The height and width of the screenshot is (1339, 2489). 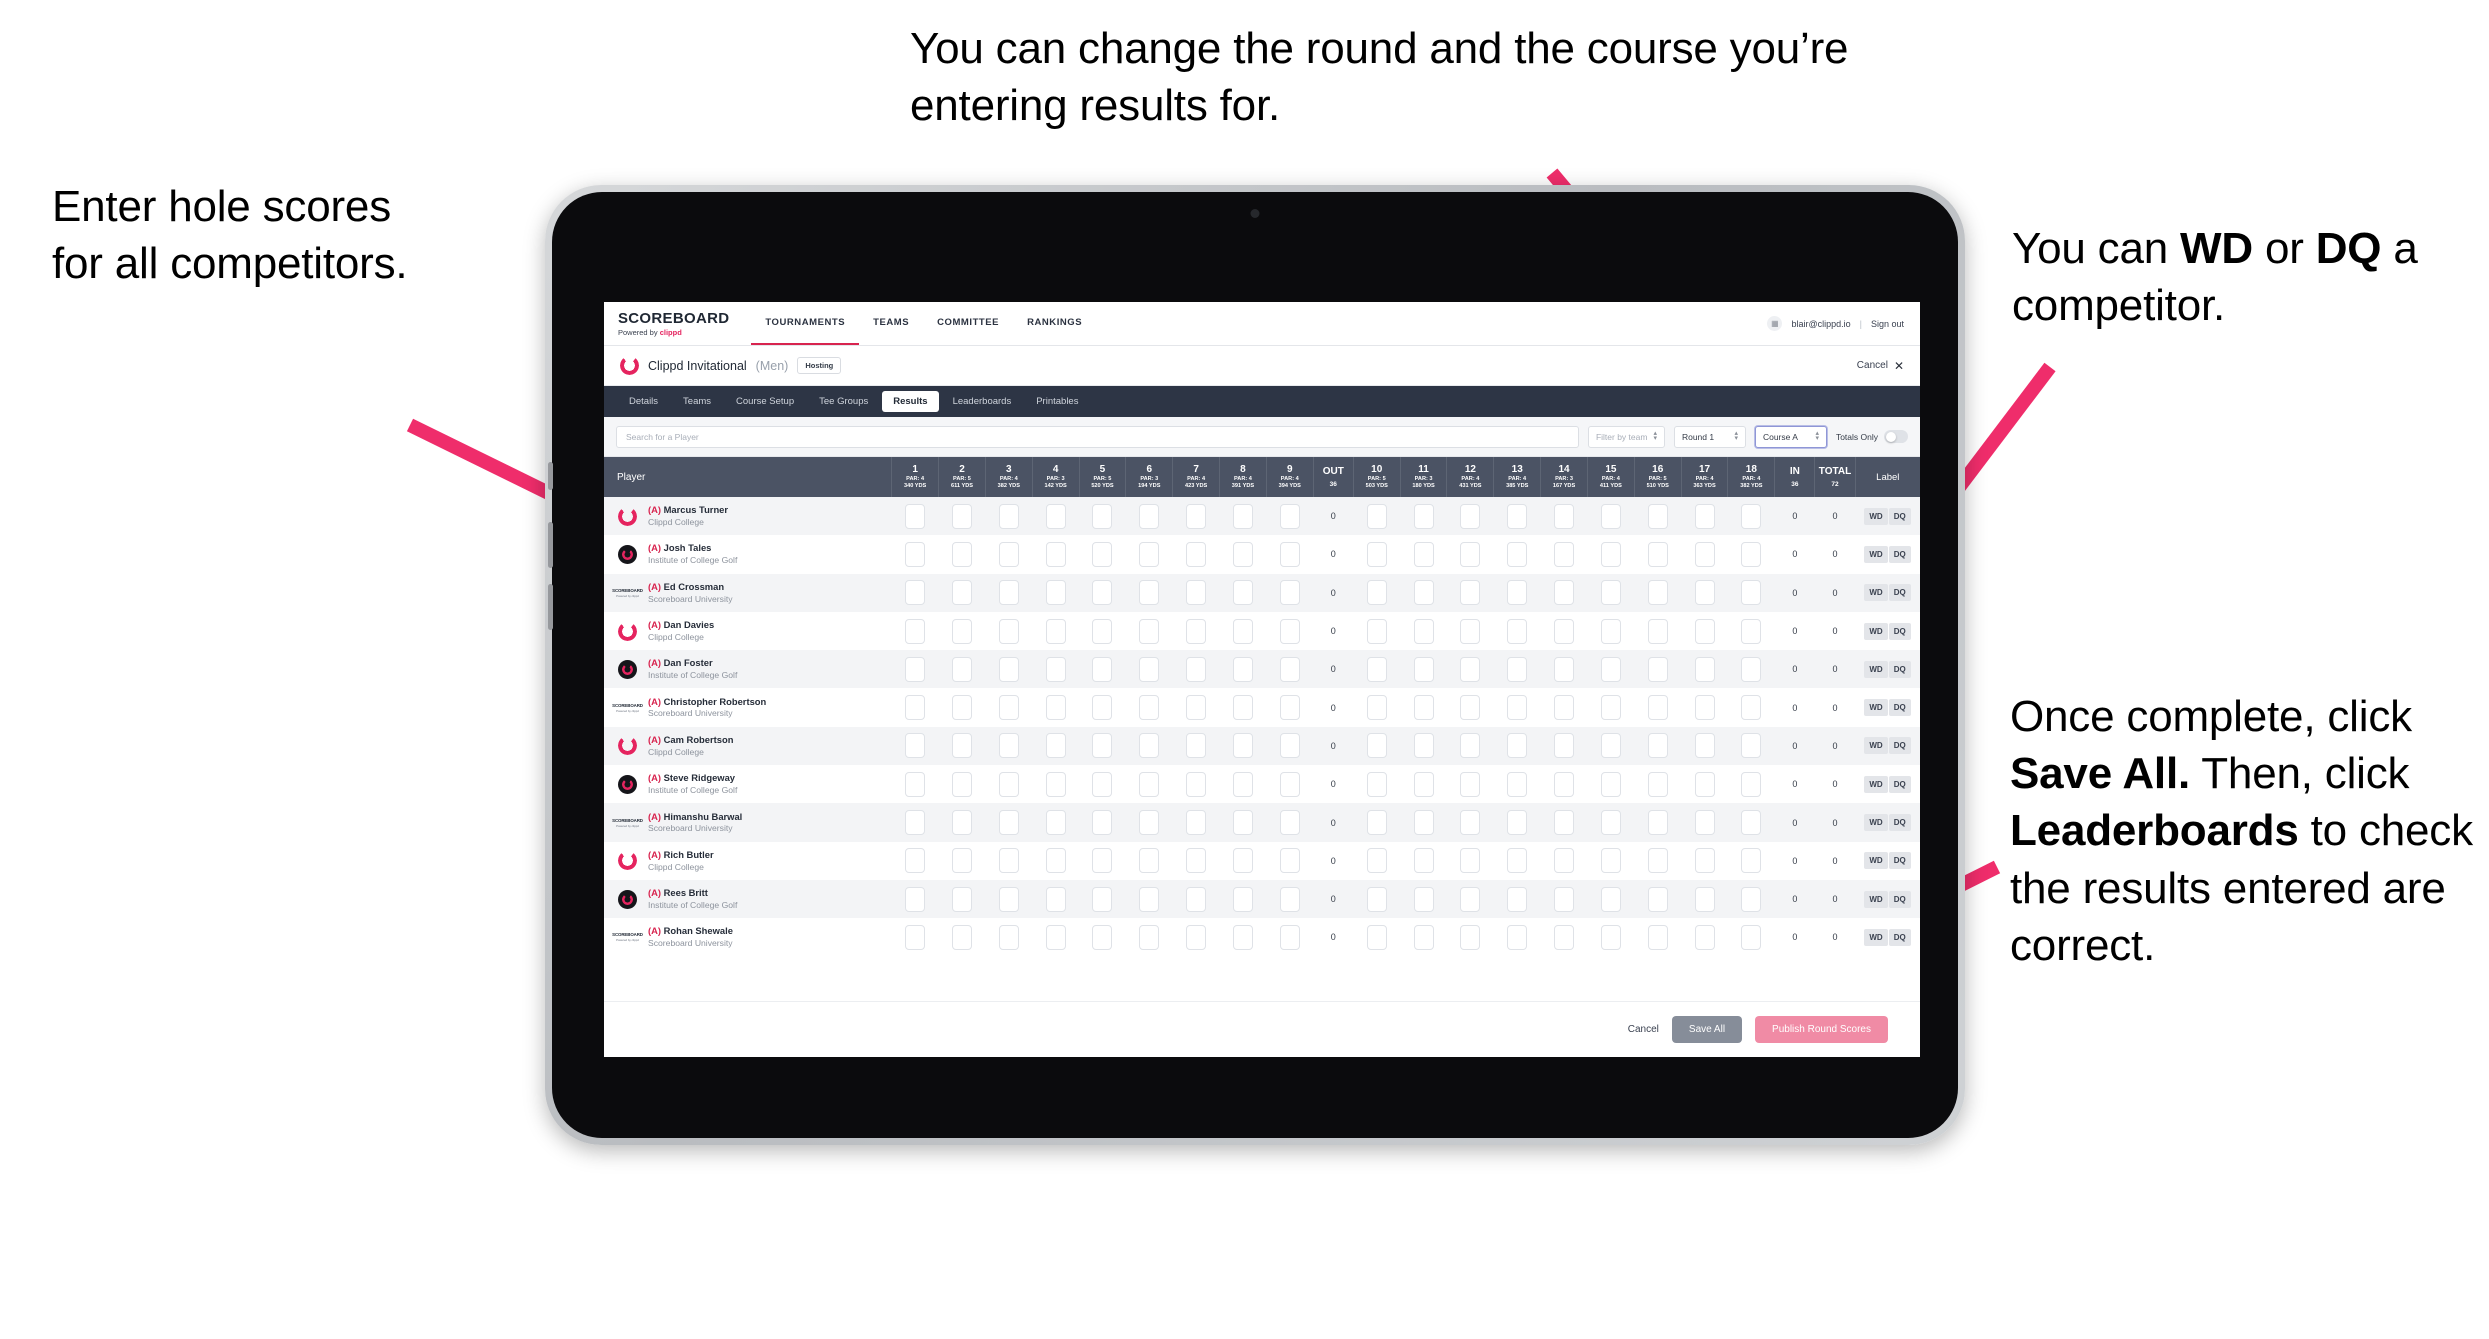 I want to click on nav-tournaments: TOURNAMENTS, so click(x=805, y=323).